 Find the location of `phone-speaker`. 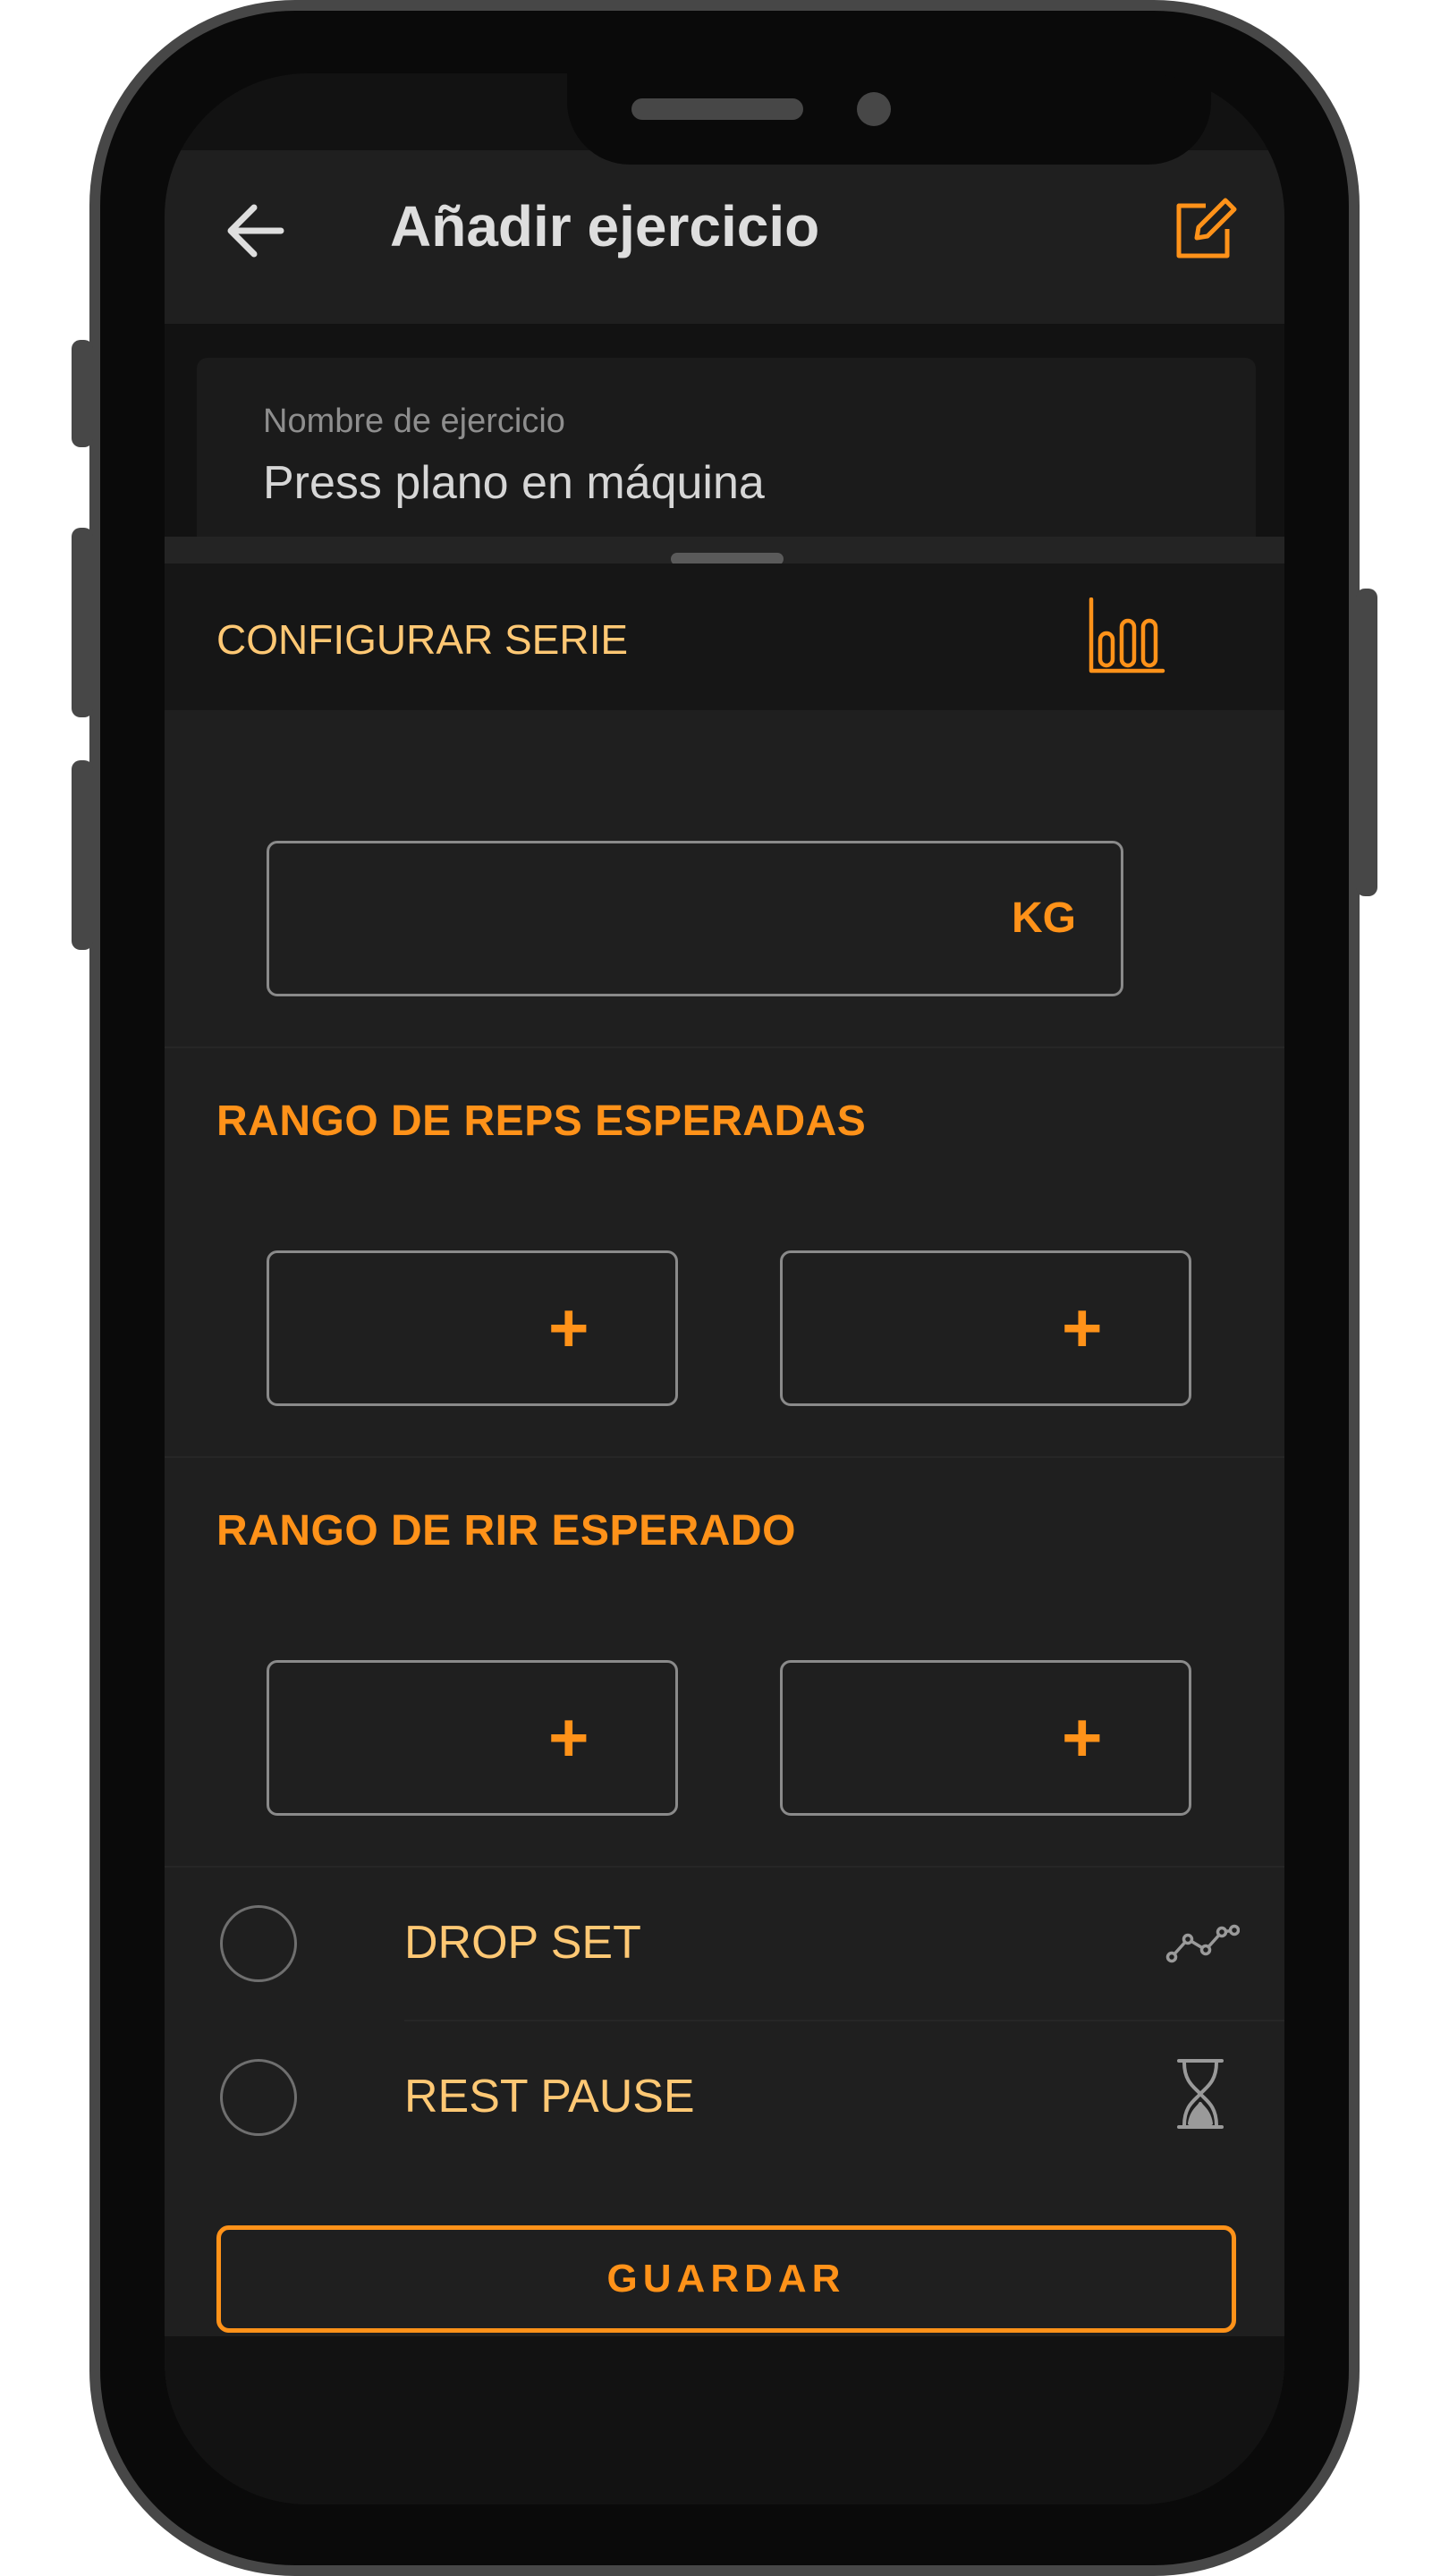

phone-speaker is located at coordinates (717, 109).